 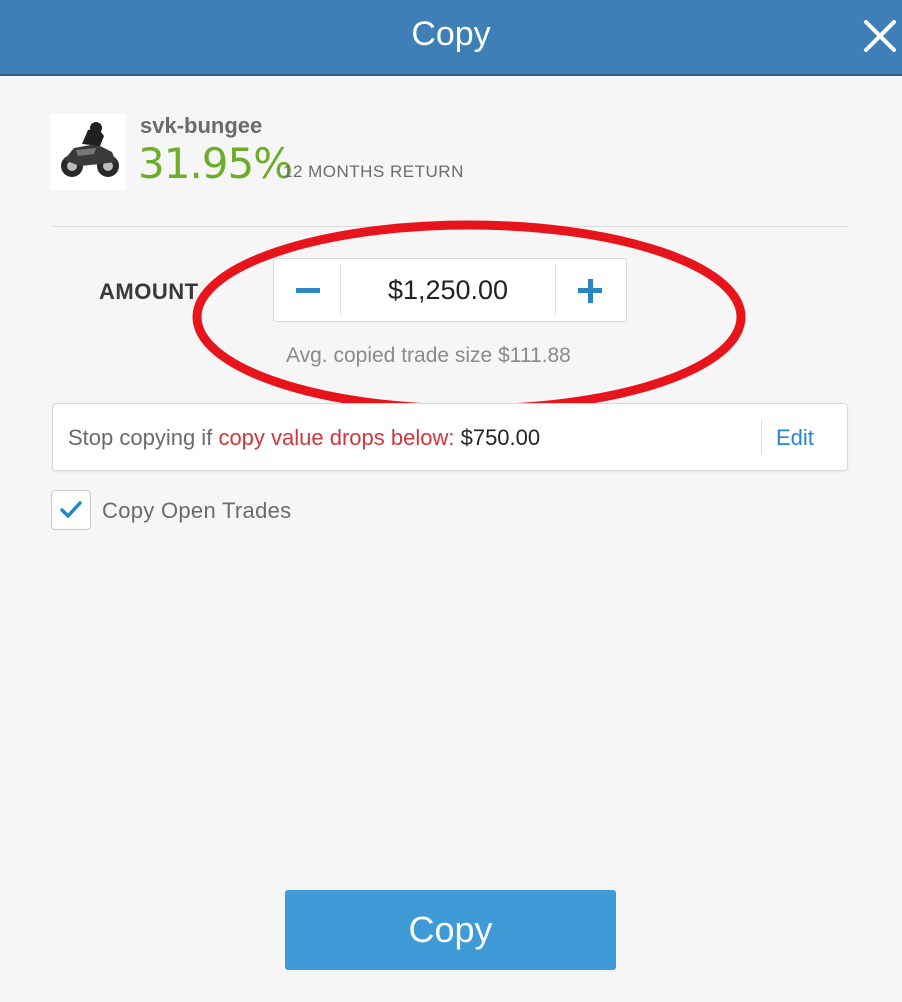 I want to click on stop-loss-value: $750.00, so click(x=500, y=437).